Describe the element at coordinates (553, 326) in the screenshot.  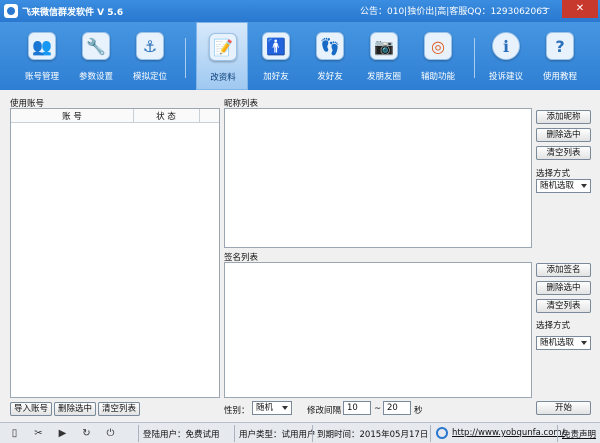
I see `signature-mode-label: 选择方式` at that location.